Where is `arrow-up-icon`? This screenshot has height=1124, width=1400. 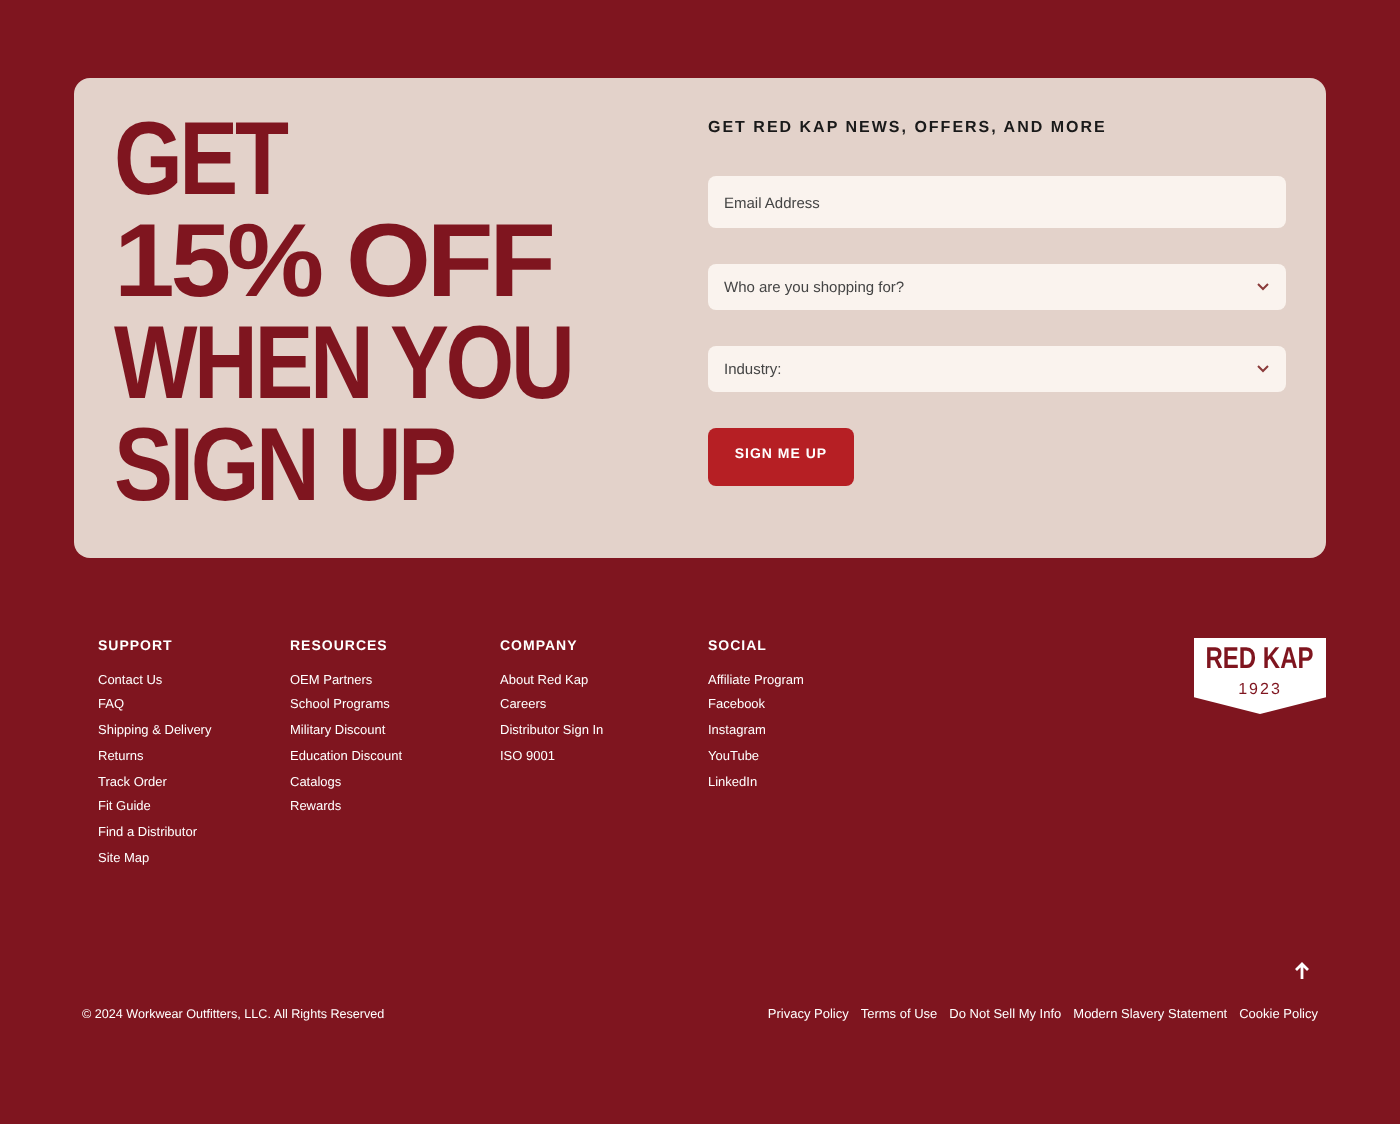
arrow-up-icon is located at coordinates (1302, 971).